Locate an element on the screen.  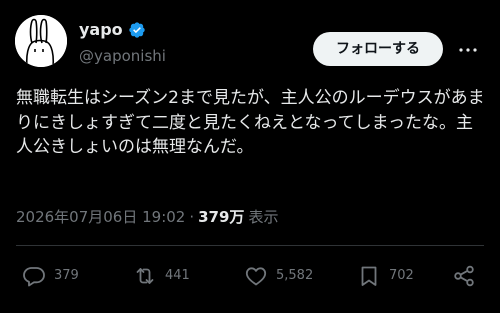
author-display-name: yapo is located at coordinates (101, 30).